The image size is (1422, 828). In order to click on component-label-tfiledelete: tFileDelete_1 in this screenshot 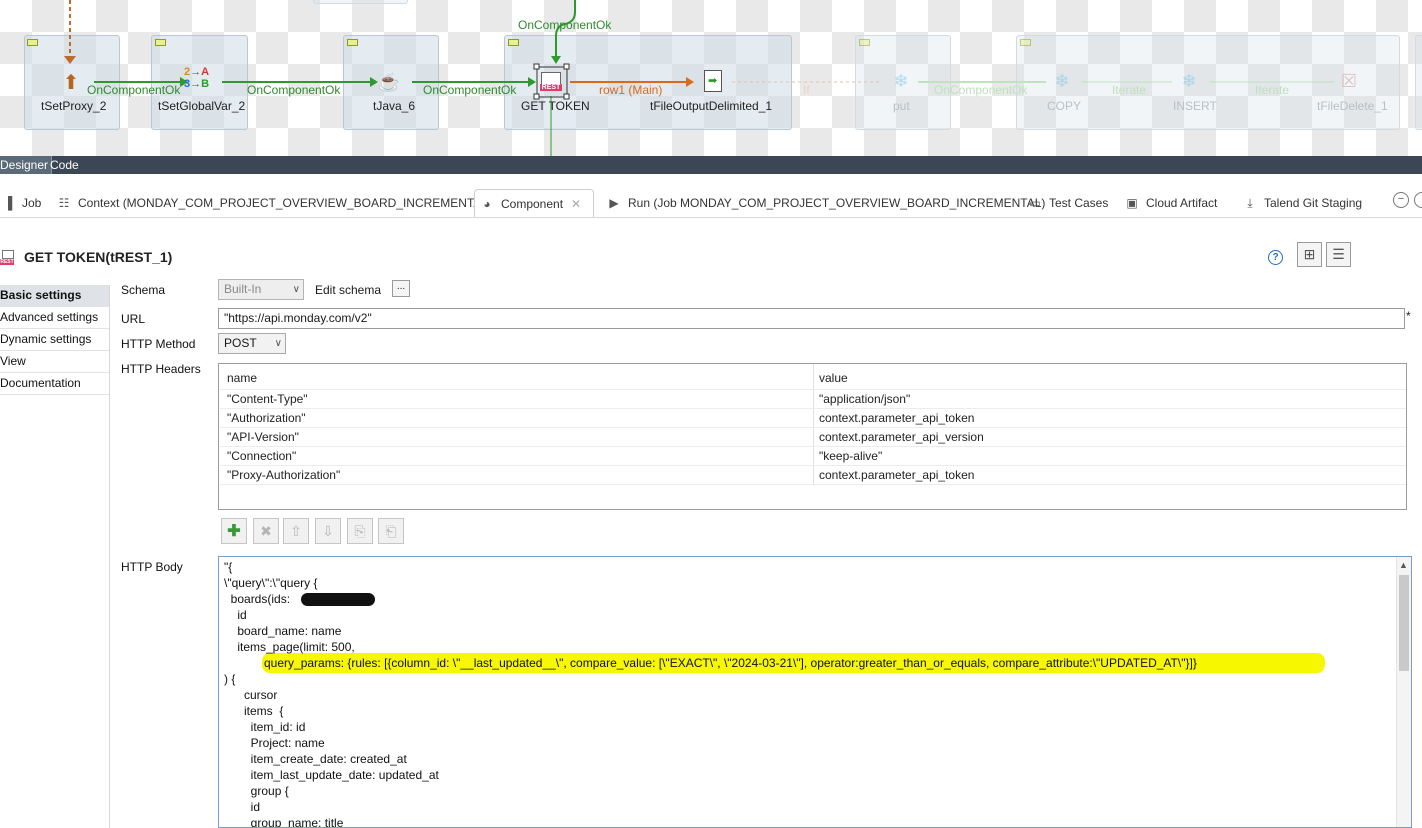, I will do `click(1352, 106)`.